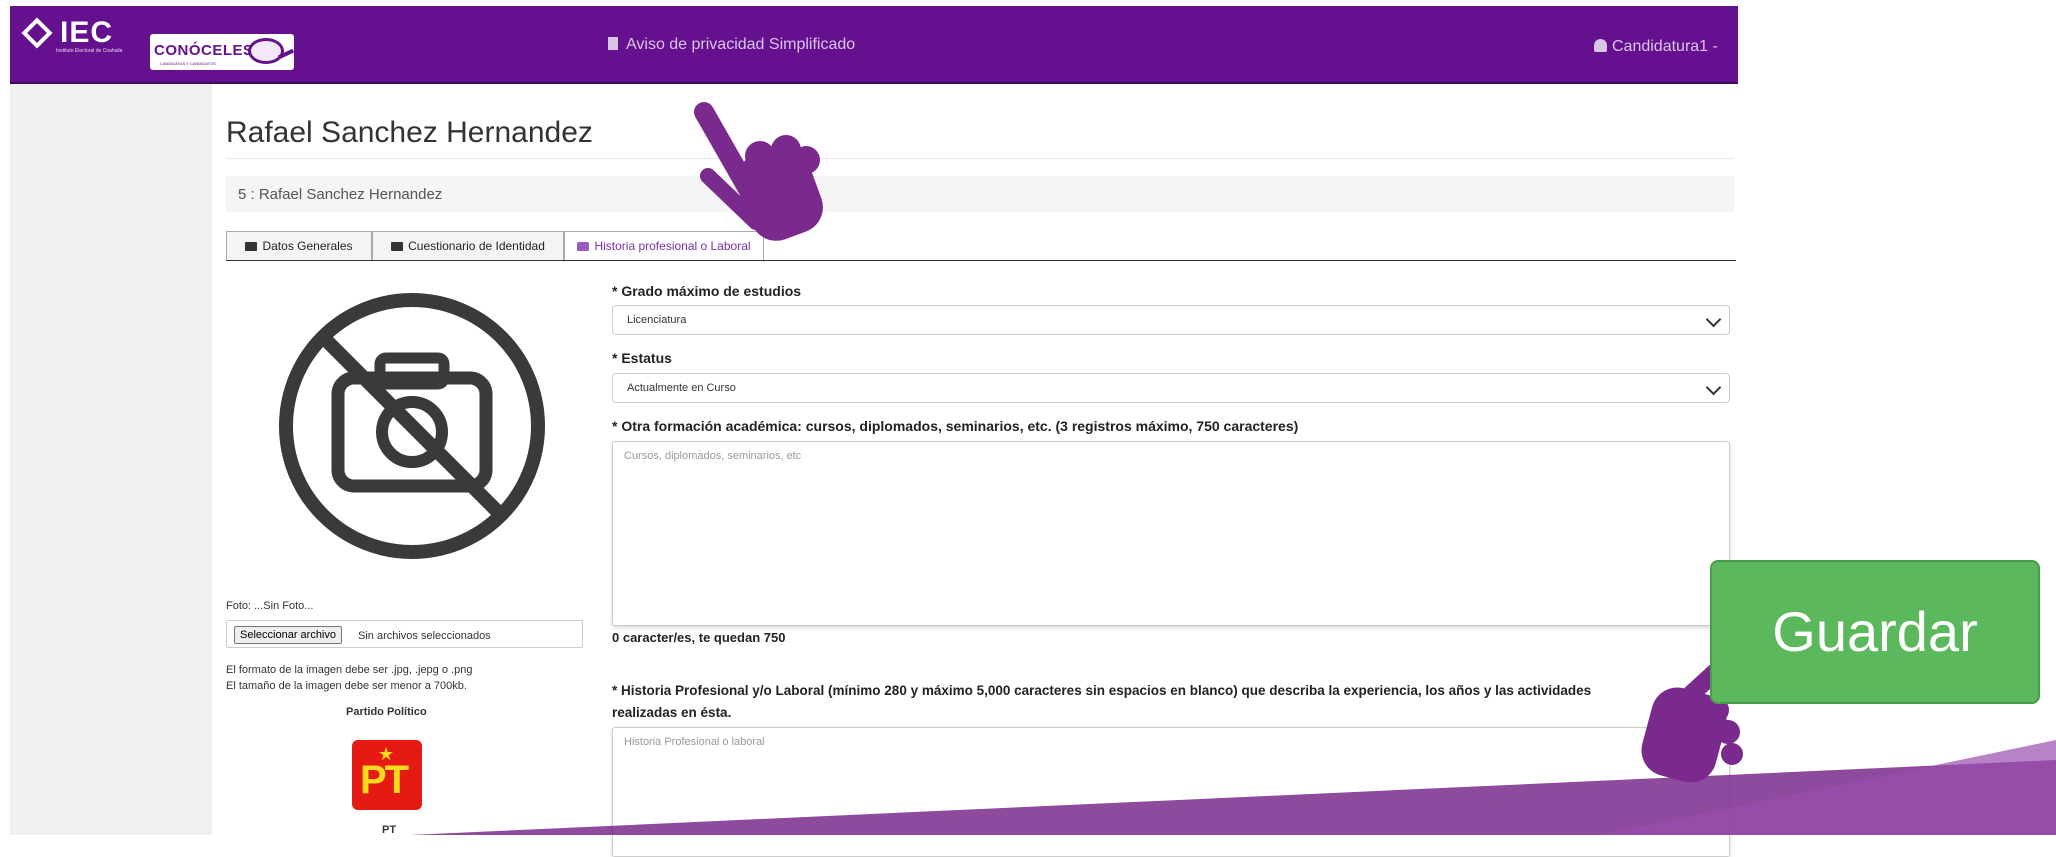 This screenshot has height=857, width=2056. I want to click on iec-logo-subtext: Instituto Electoral de Coahuila, so click(89, 51).